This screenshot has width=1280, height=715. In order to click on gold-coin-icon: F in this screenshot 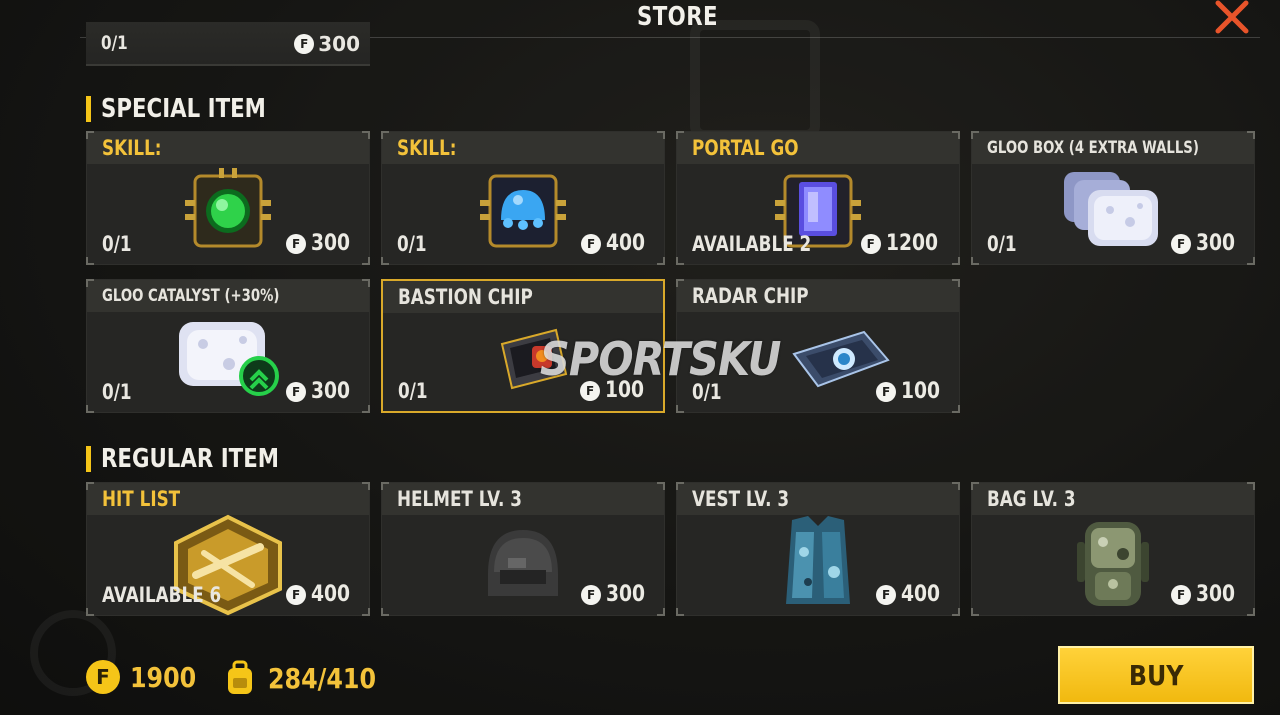, I will do `click(103, 677)`.